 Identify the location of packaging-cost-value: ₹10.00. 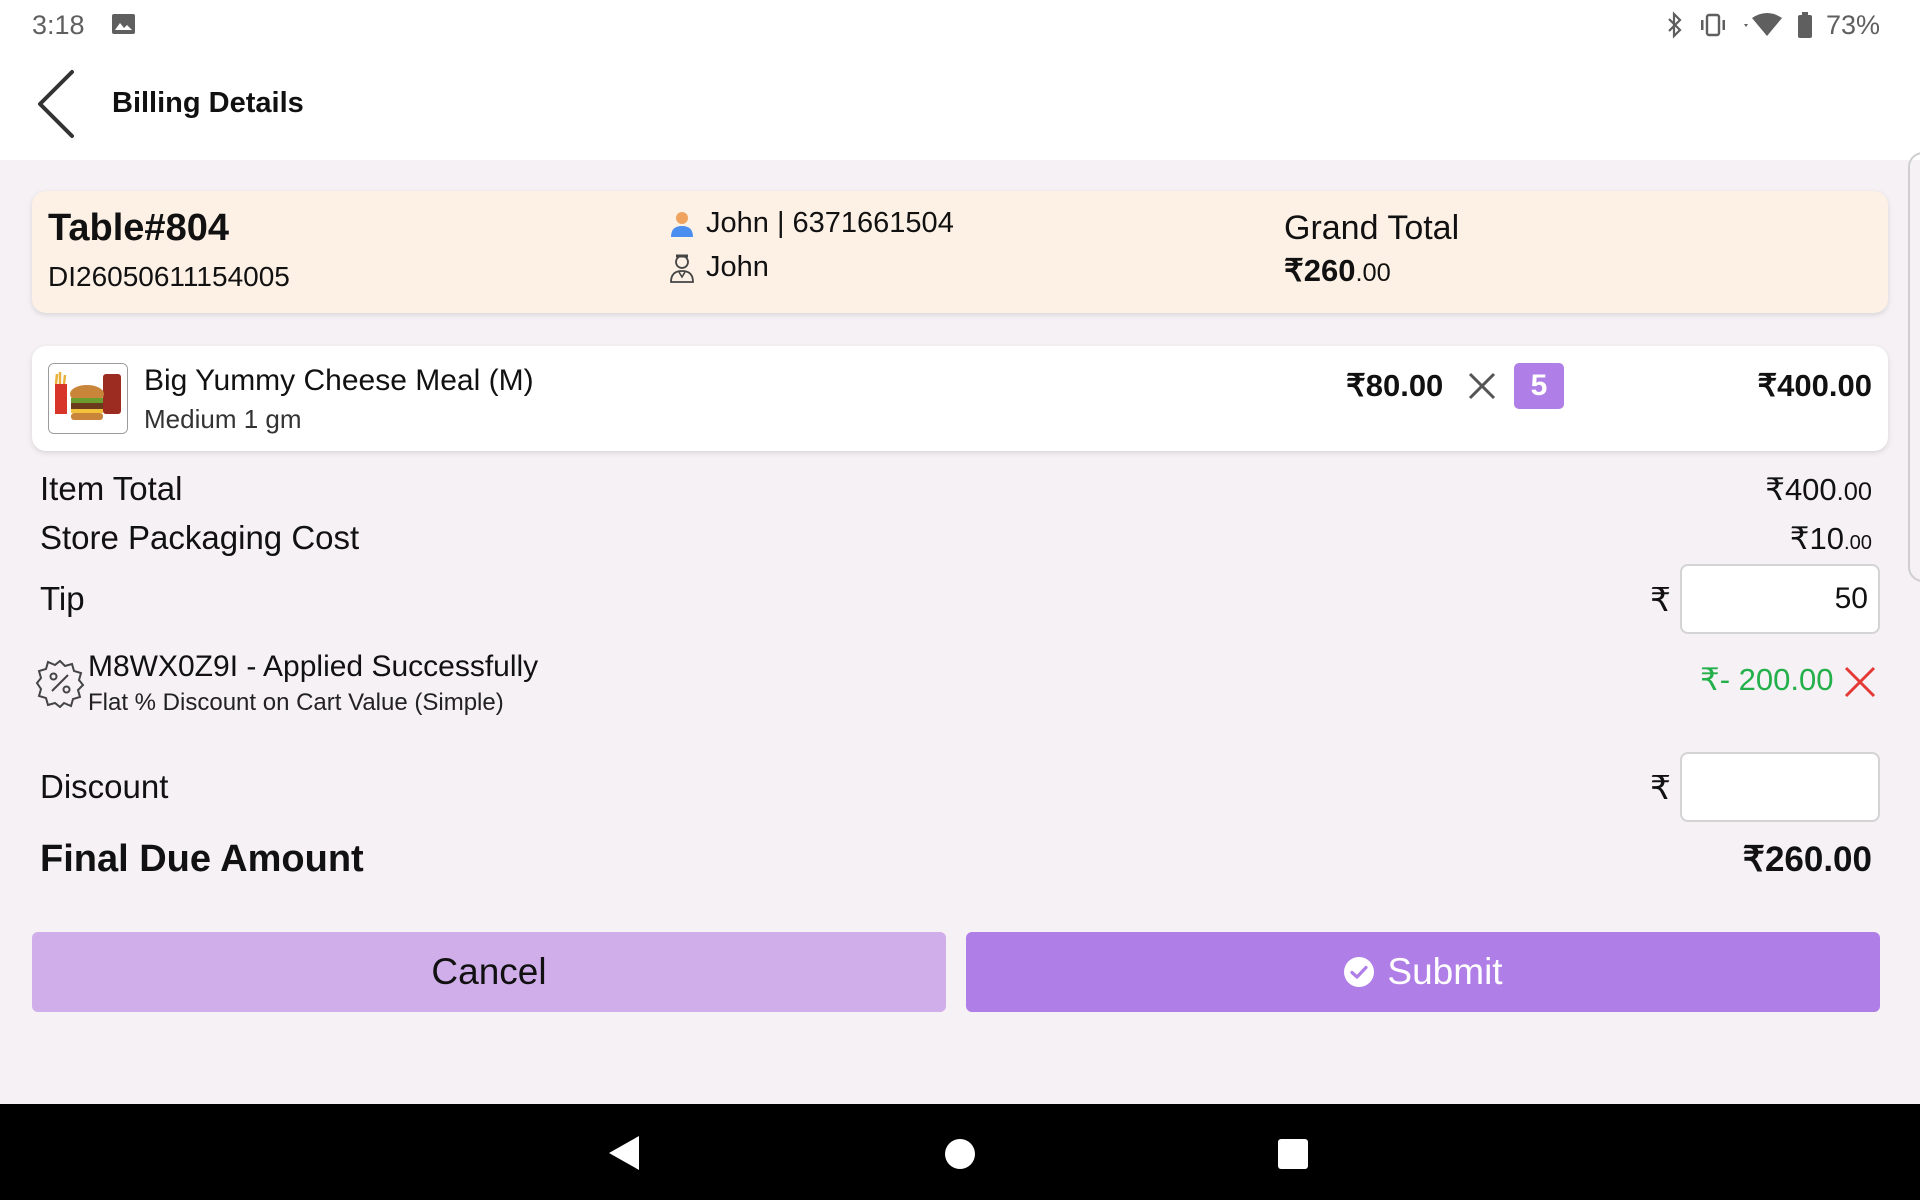
(1830, 538).